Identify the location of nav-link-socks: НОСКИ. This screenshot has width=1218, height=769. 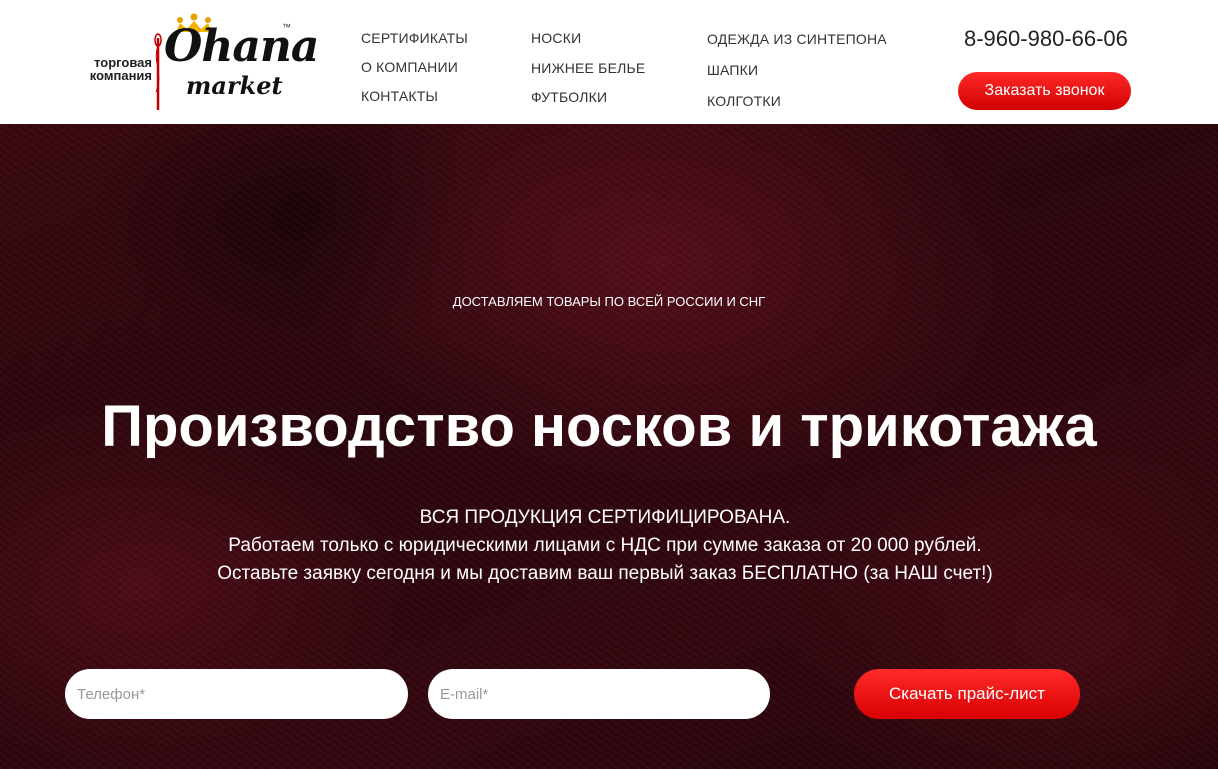
(556, 38).